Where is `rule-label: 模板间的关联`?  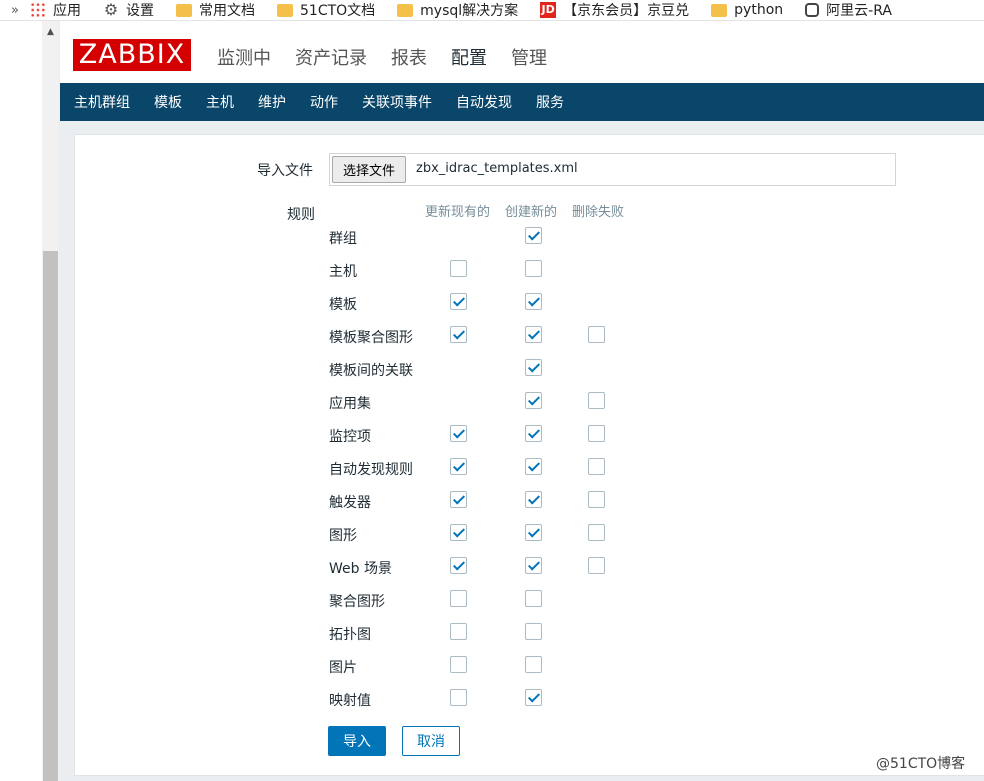 rule-label: 模板间的关联 is located at coordinates (371, 371).